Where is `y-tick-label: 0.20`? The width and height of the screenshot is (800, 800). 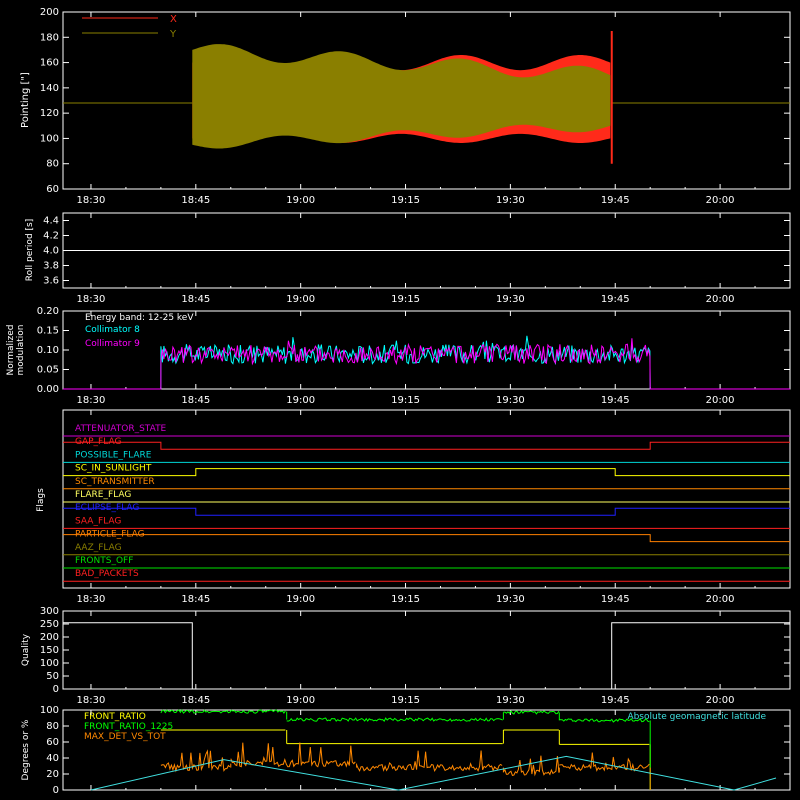
y-tick-label: 0.20 is located at coordinates (48, 311).